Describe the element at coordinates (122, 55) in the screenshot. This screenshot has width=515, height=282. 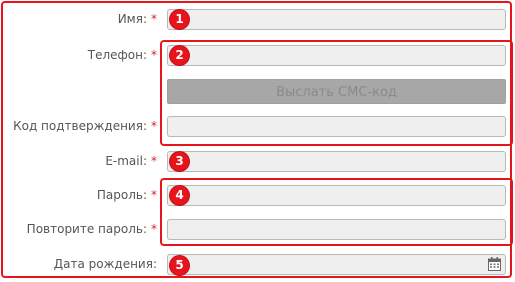
I see `phone-label: Телефон: *` at that location.